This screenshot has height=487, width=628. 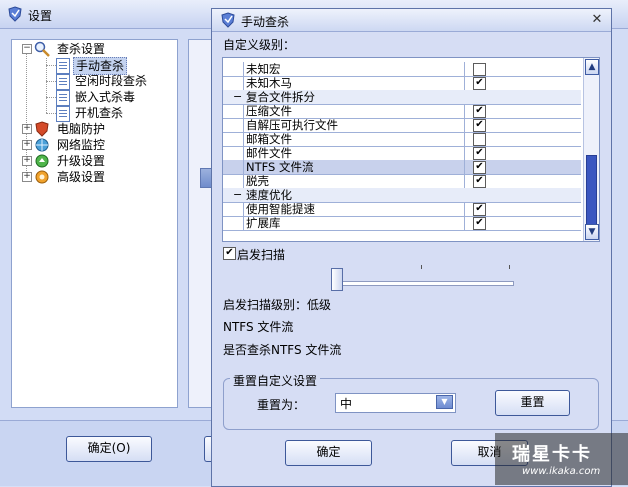 What do you see at coordinates (591, 149) in the screenshot?
I see `grid-scrollbar: ▲ ▼` at bounding box center [591, 149].